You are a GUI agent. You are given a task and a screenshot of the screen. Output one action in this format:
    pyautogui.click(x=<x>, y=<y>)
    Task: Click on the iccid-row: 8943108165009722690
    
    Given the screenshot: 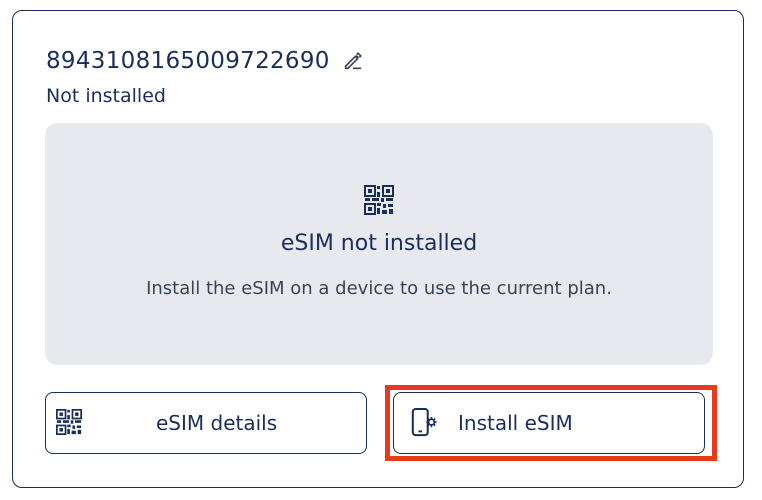 What is the action you would take?
    pyautogui.click(x=205, y=61)
    